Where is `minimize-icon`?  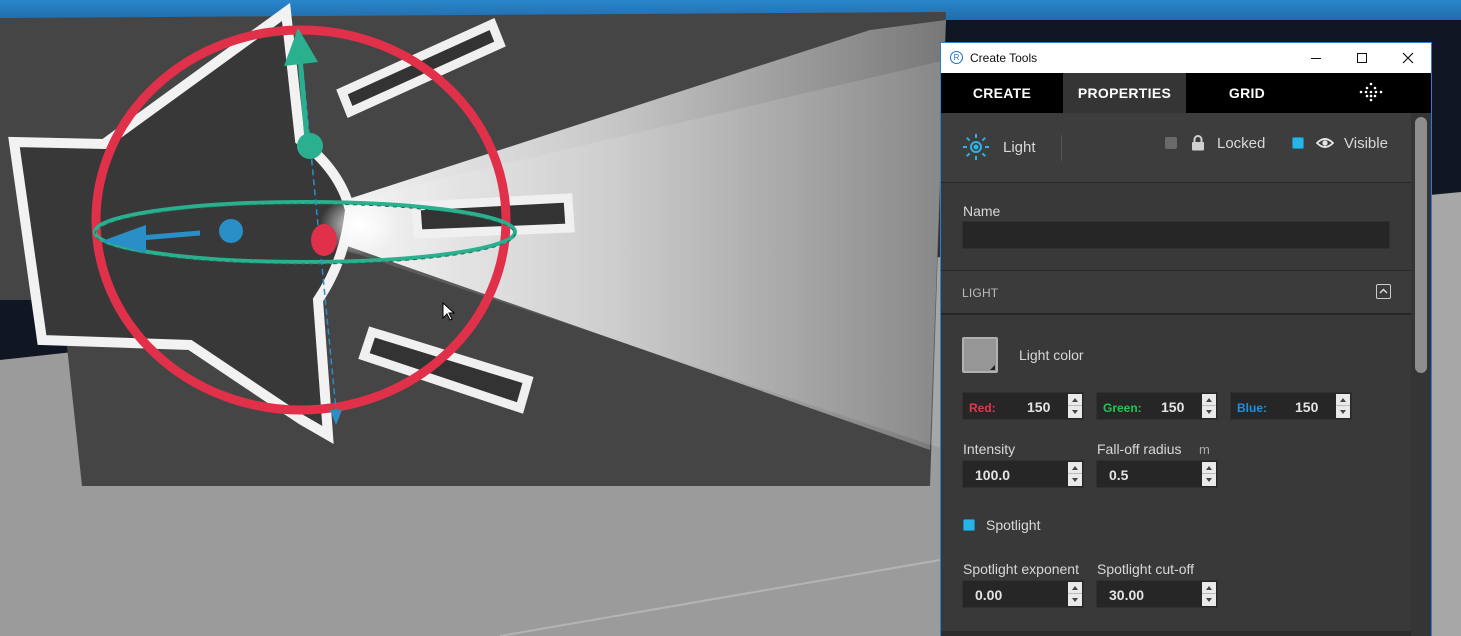
minimize-icon is located at coordinates (1316, 58).